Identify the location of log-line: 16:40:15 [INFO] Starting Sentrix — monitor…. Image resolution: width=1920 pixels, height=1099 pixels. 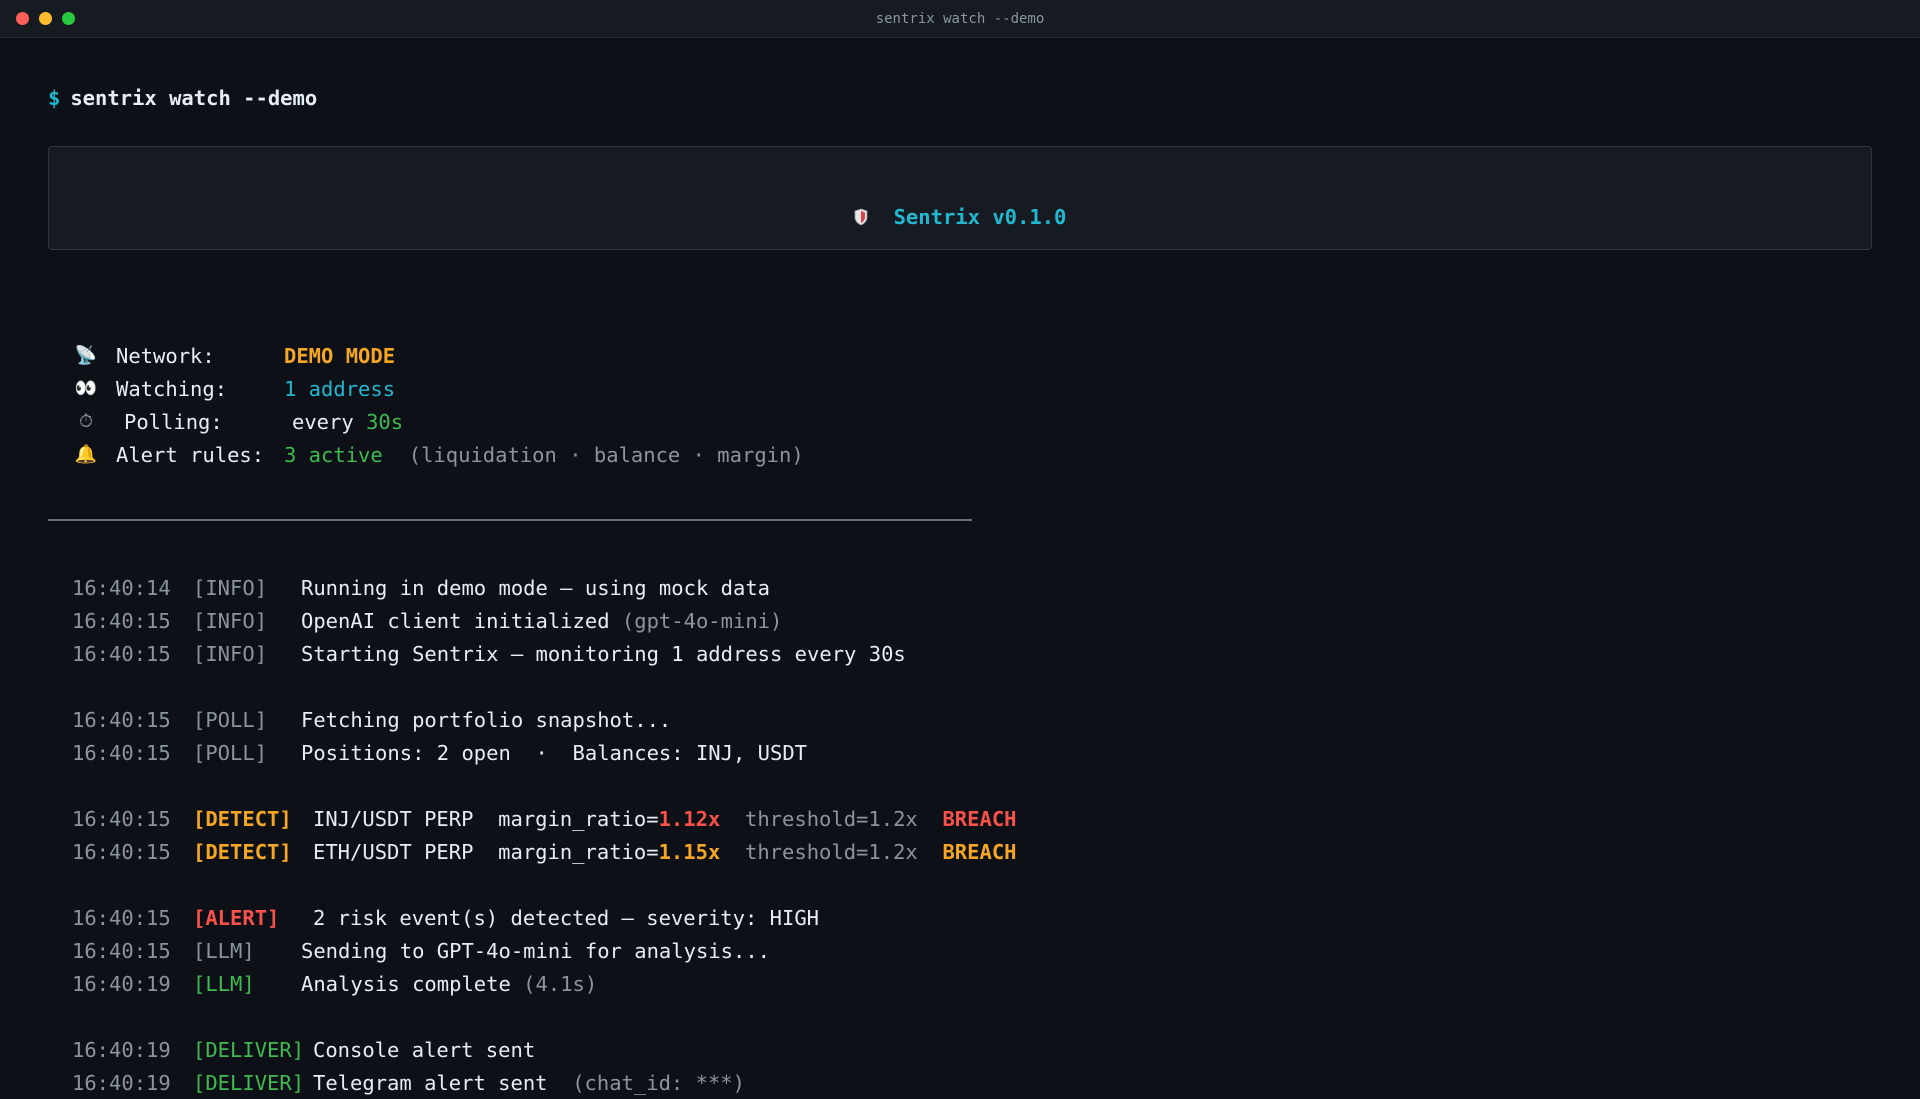
(544, 653).